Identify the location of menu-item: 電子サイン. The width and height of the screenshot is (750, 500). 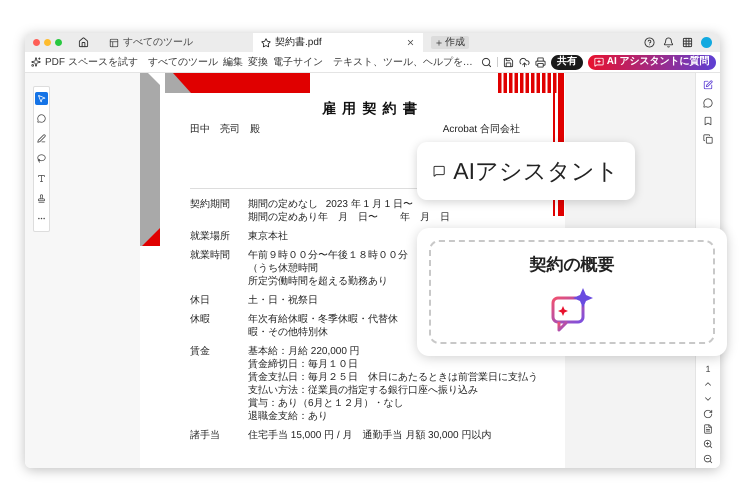
(297, 62).